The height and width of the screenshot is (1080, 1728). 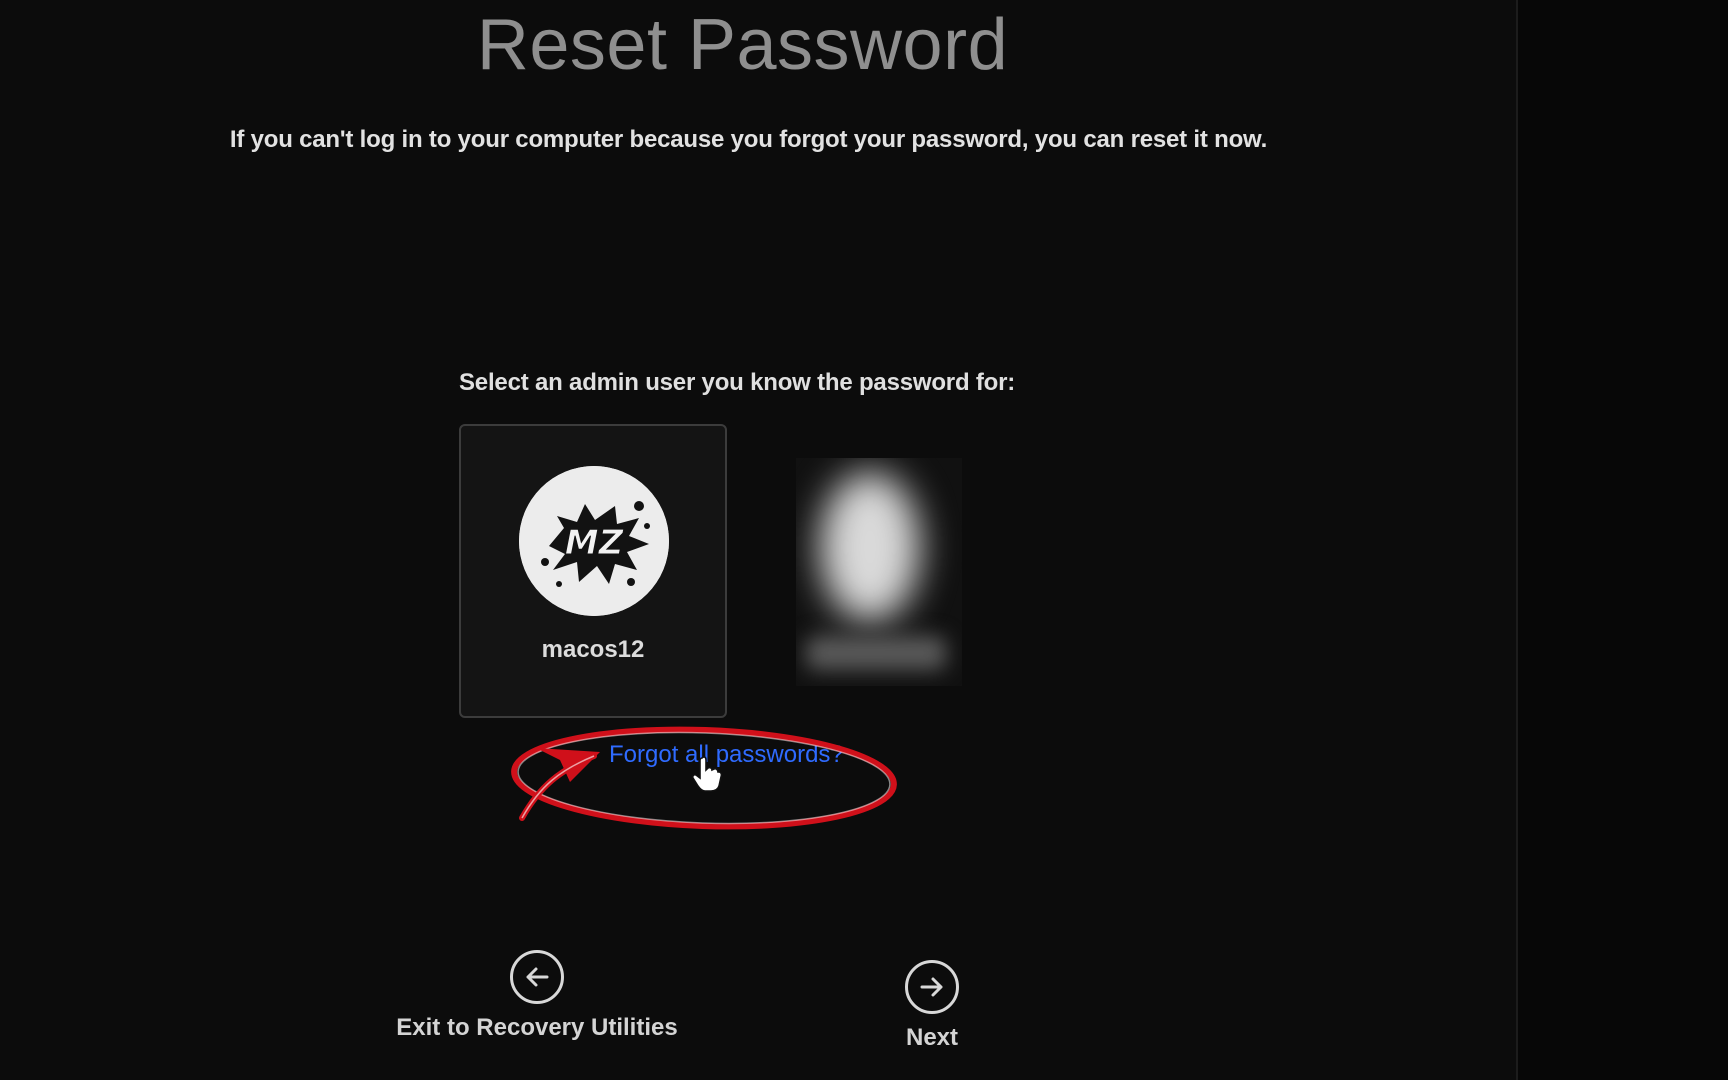 I want to click on next-button: Next, so click(x=932, y=1006).